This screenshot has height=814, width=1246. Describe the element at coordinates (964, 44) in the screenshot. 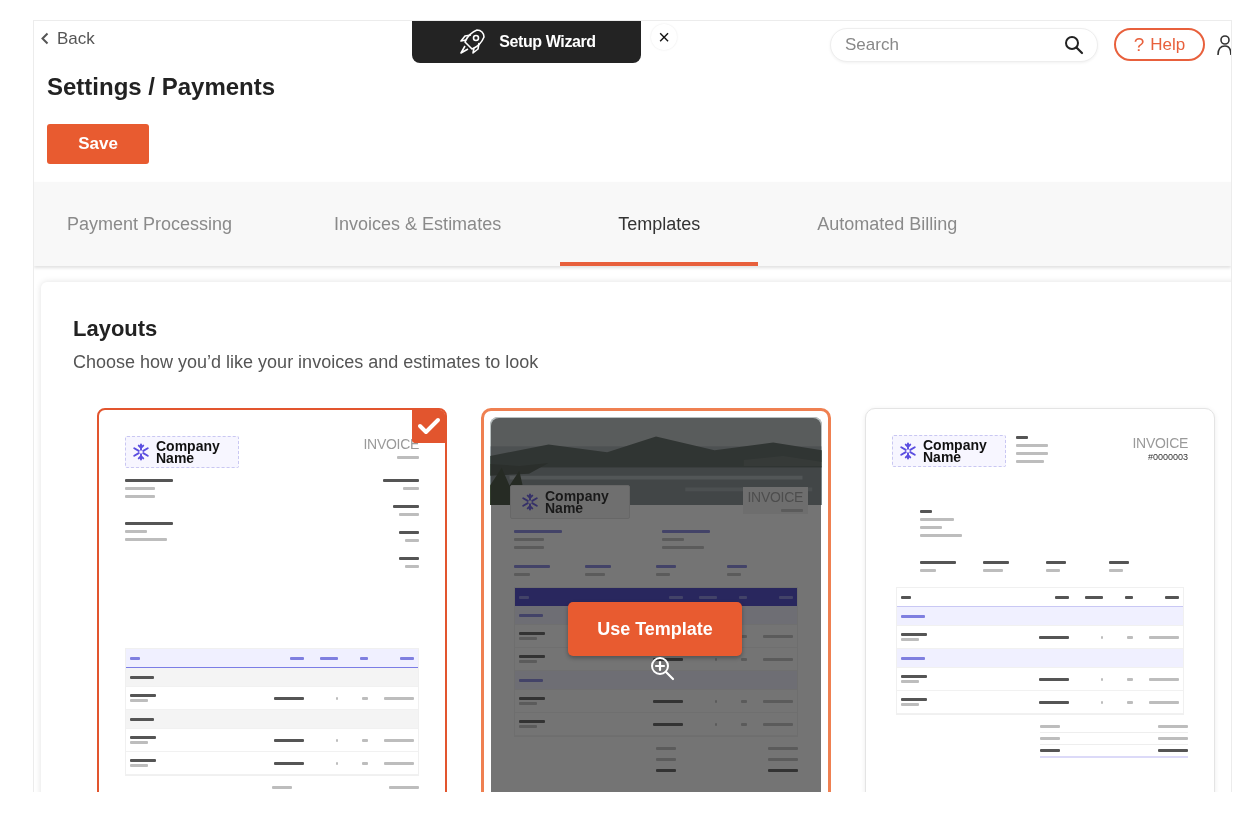

I see `search-field: Search` at that location.